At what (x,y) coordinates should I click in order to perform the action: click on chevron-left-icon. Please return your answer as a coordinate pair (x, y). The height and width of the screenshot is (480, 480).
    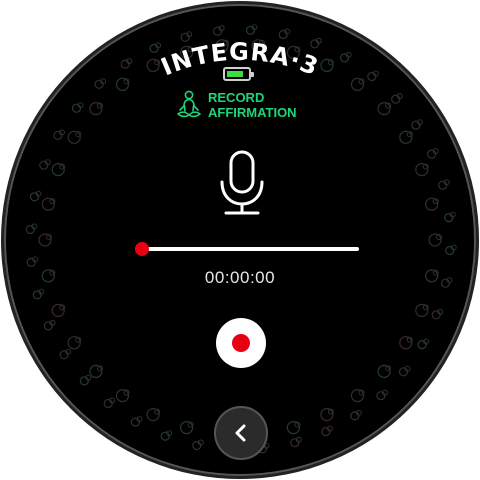
    Looking at the image, I should click on (240, 433).